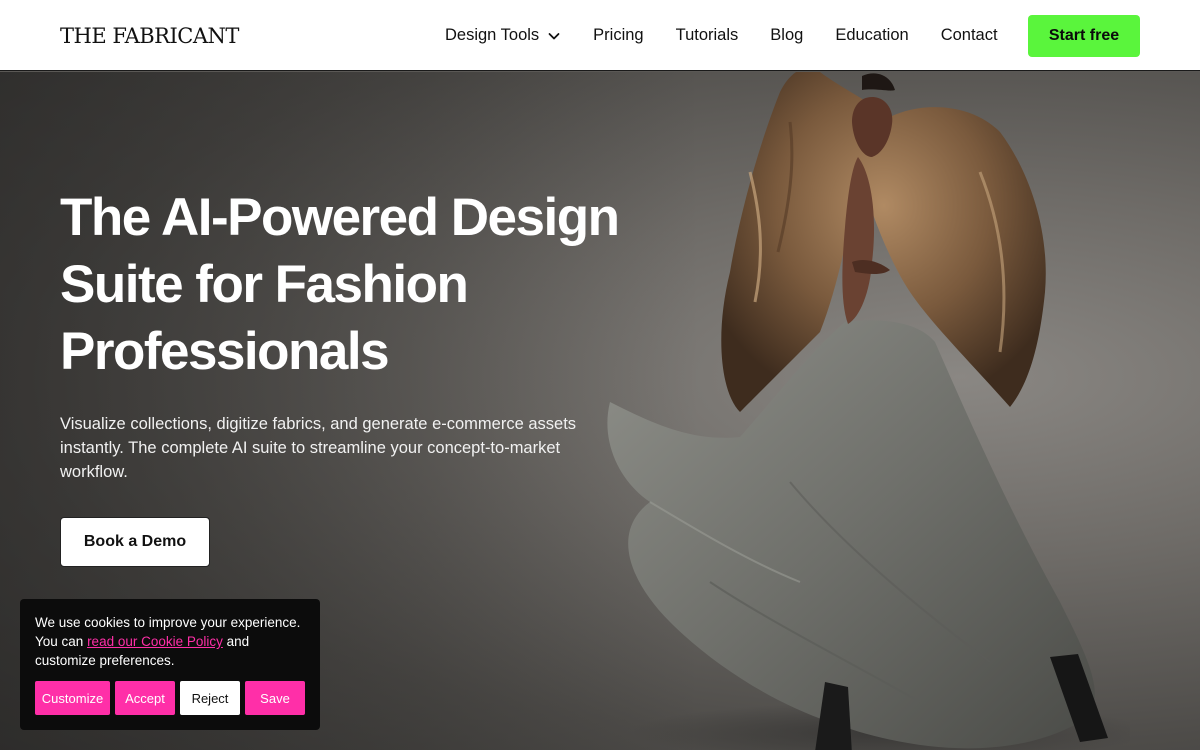 The width and height of the screenshot is (1200, 750). I want to click on nav-item-design-tools: Design Tools, so click(503, 35).